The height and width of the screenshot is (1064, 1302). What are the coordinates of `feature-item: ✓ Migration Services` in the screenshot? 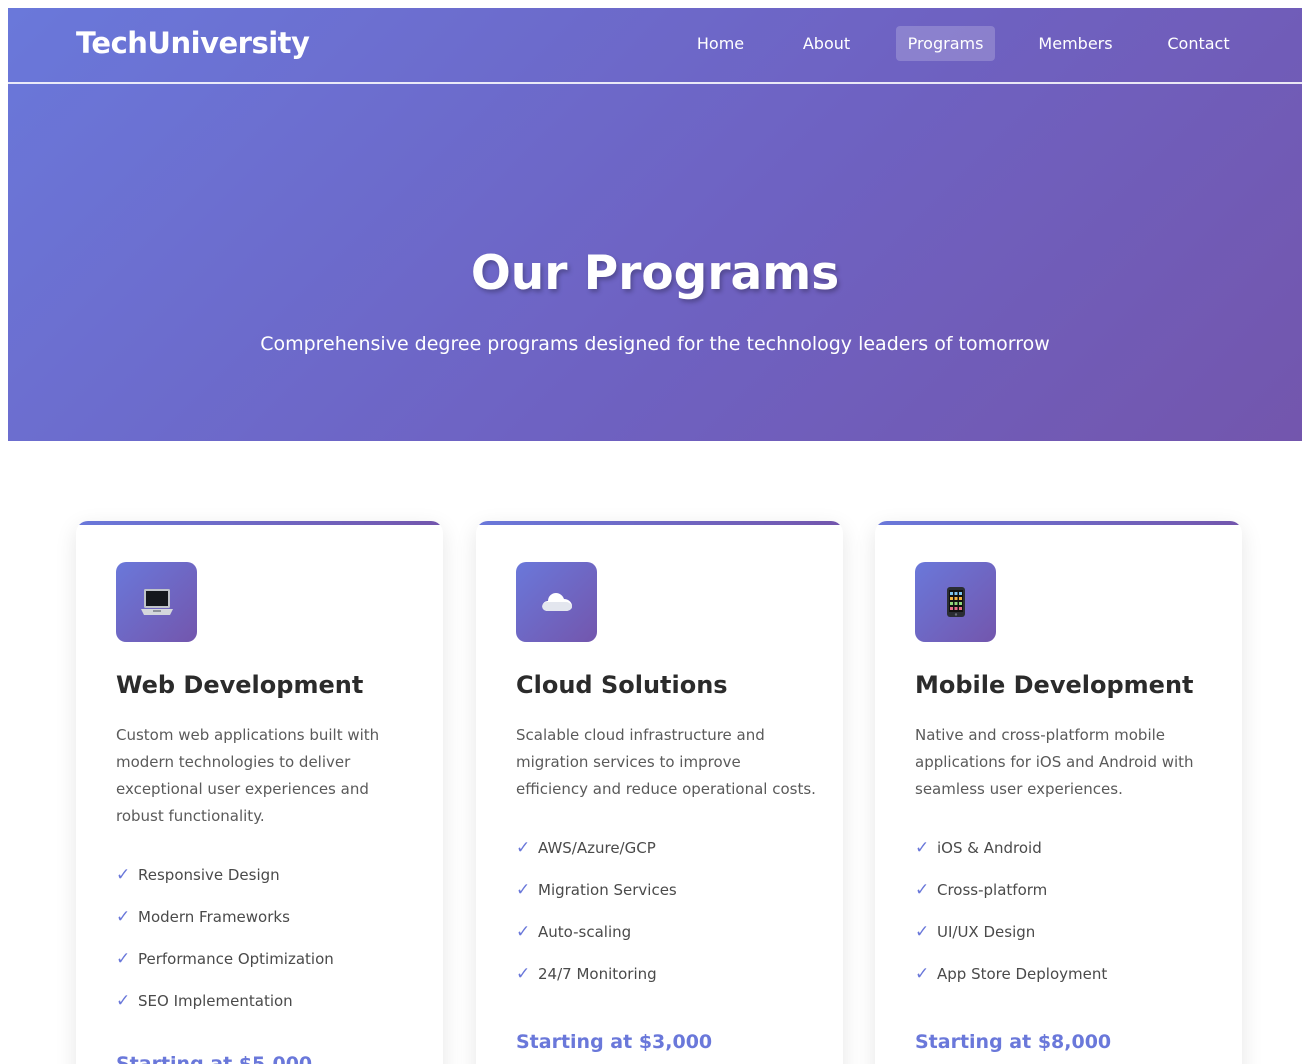 It's located at (596, 890).